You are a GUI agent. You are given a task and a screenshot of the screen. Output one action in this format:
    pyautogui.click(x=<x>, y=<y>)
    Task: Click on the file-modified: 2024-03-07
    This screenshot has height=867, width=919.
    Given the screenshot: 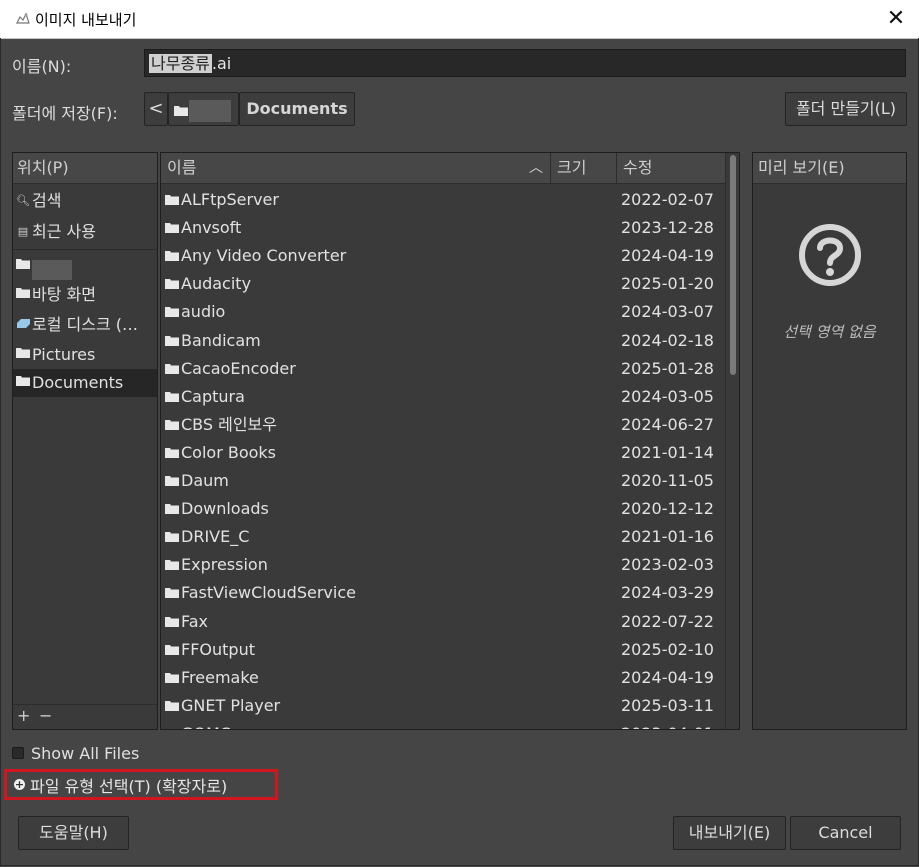 What is the action you would take?
    pyautogui.click(x=667, y=312)
    